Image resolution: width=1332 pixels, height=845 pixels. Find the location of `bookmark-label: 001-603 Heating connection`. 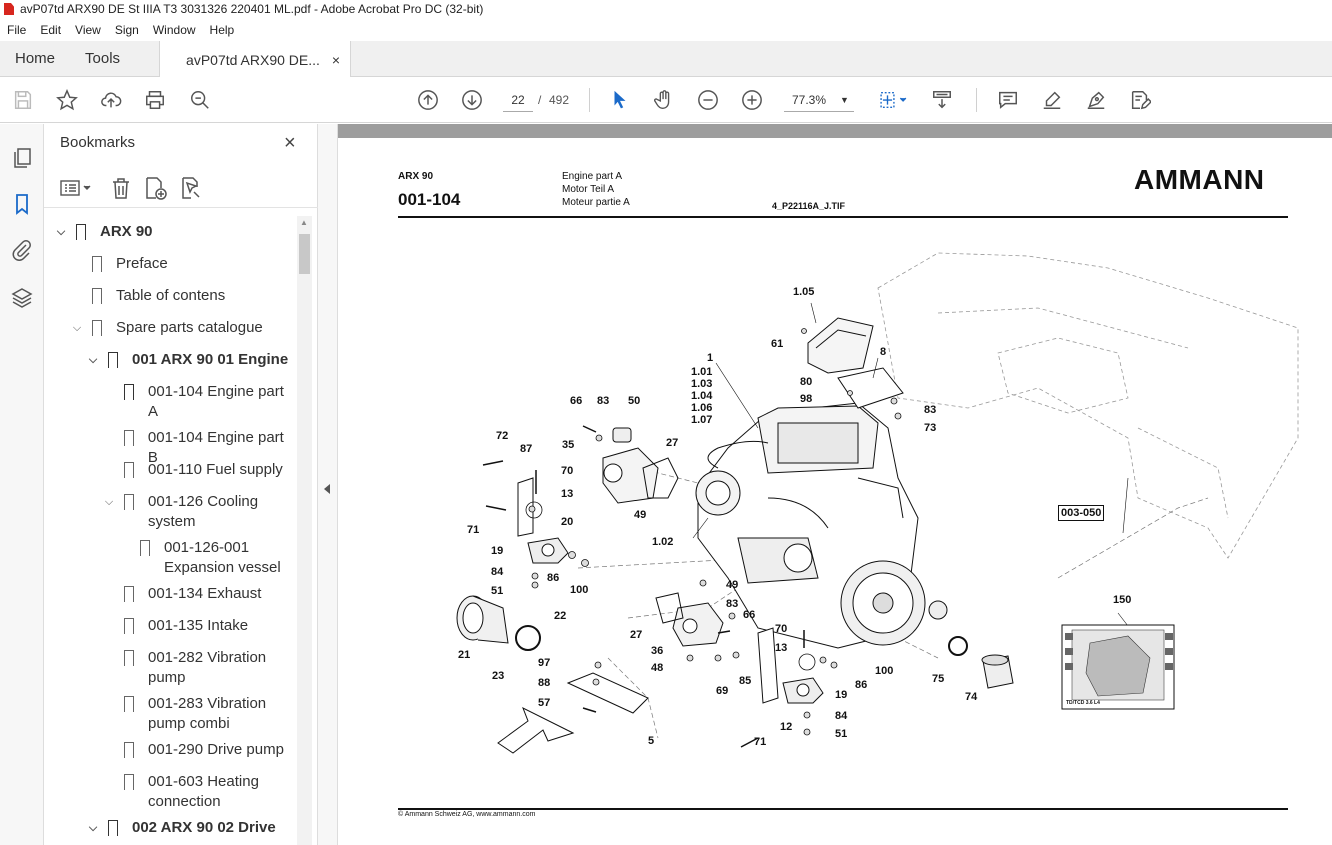

bookmark-label: 001-603 Heating connection is located at coordinates (203, 791).